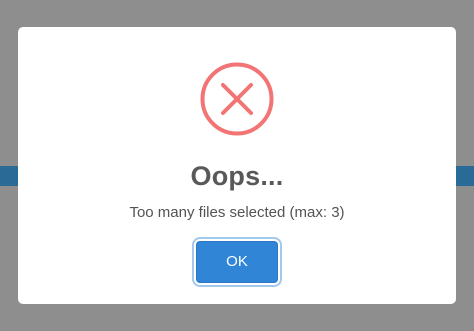  Describe the element at coordinates (237, 99) in the screenshot. I see `error-x-icon` at that location.